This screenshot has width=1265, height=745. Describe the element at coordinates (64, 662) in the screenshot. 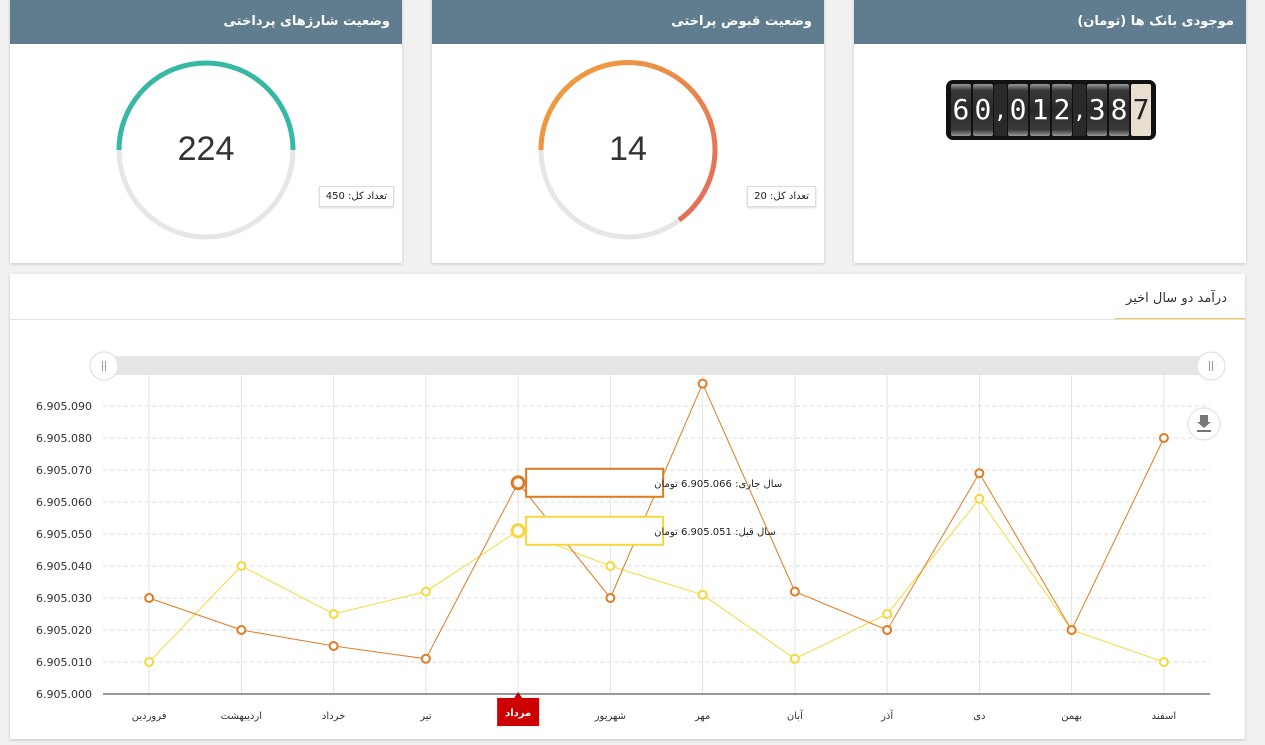

I see `y-tick-label: 6.905.010` at that location.